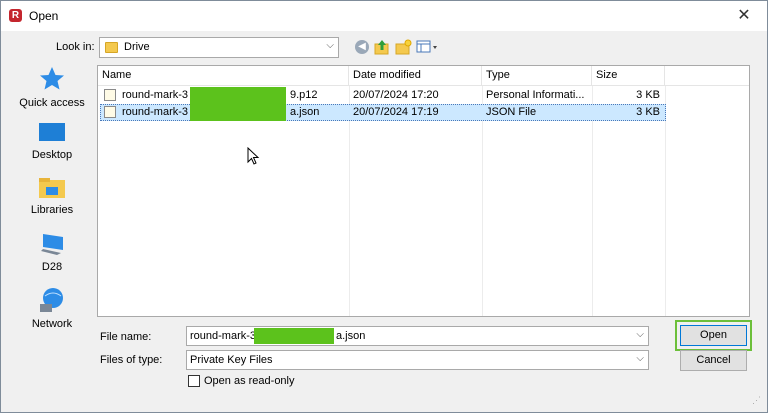  What do you see at coordinates (231, 360) in the screenshot?
I see `file-type-value: Private Key Files` at bounding box center [231, 360].